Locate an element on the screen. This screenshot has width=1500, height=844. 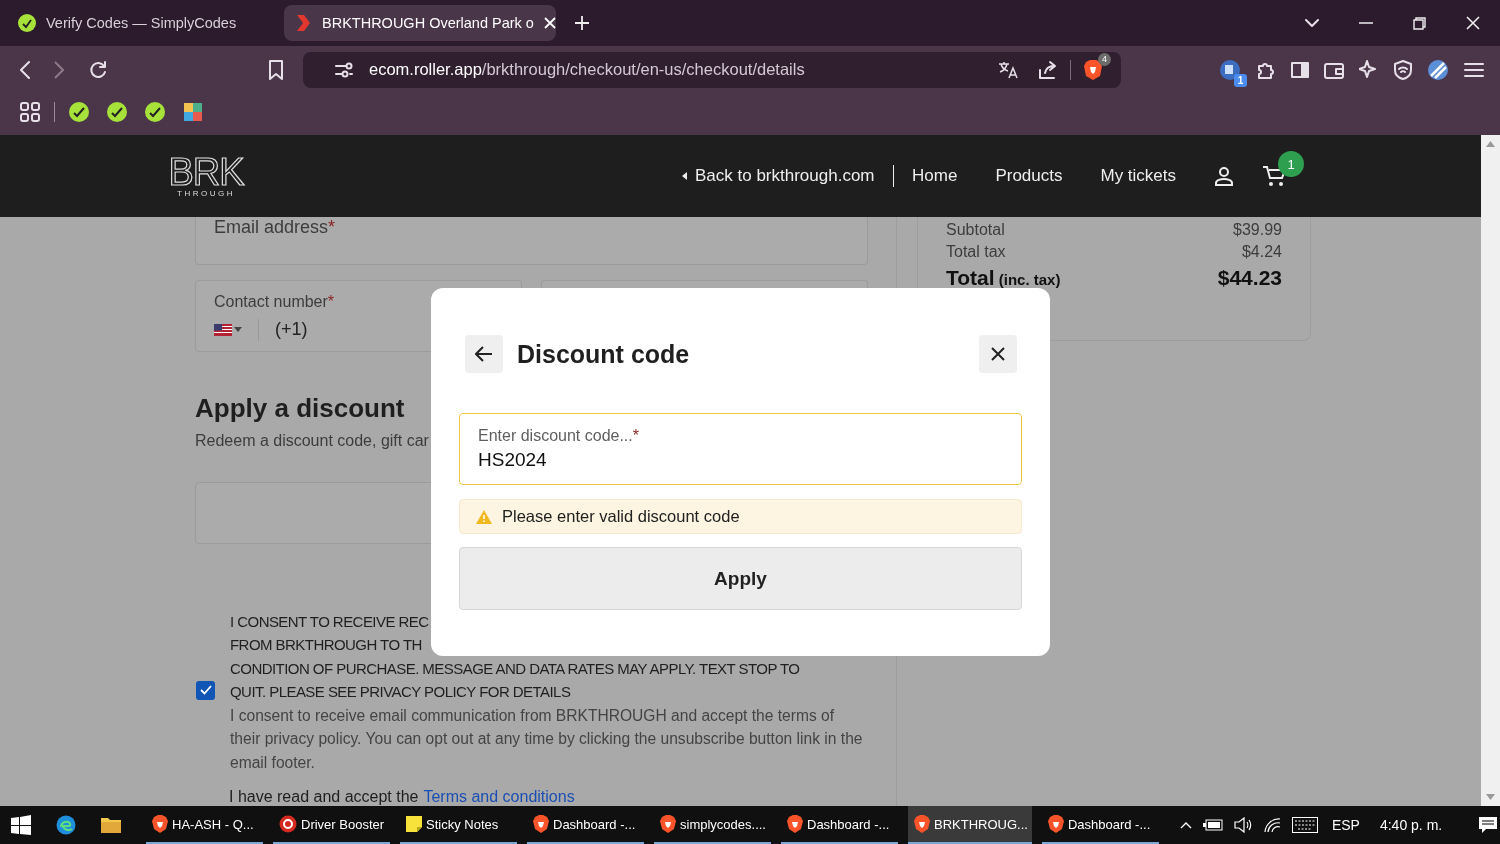
sparkle-icon is located at coordinates (1369, 69).